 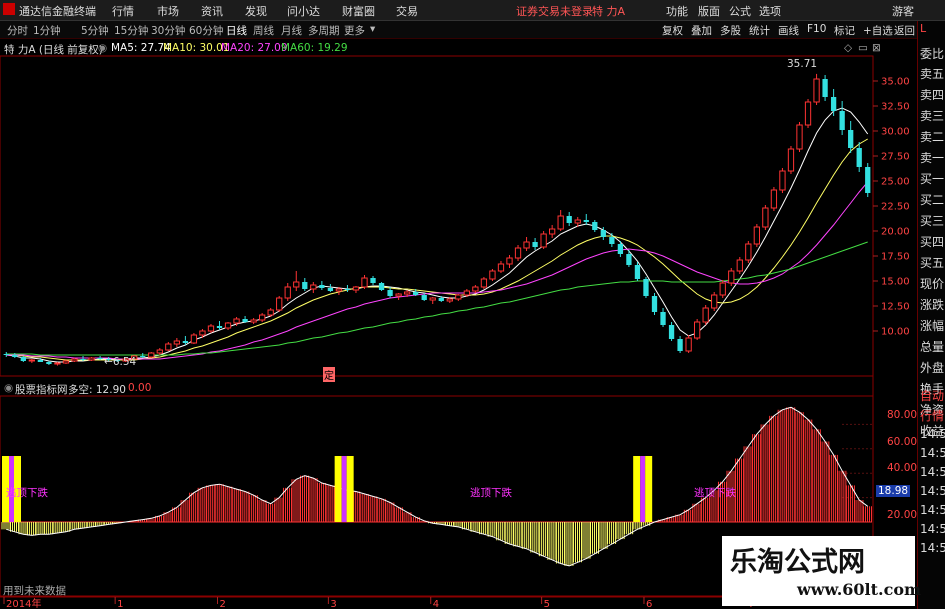 What do you see at coordinates (932, 242) in the screenshot?
I see `quote-row-buy4: 买四` at bounding box center [932, 242].